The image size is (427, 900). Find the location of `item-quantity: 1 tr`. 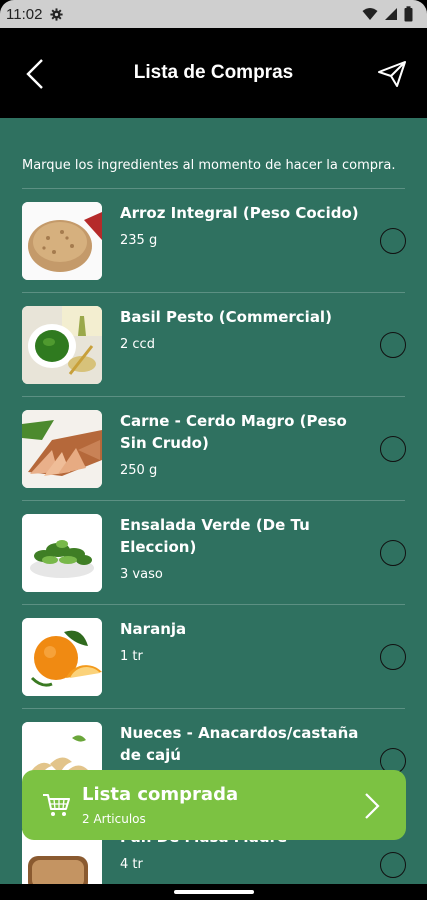

item-quantity: 1 tr is located at coordinates (131, 656).